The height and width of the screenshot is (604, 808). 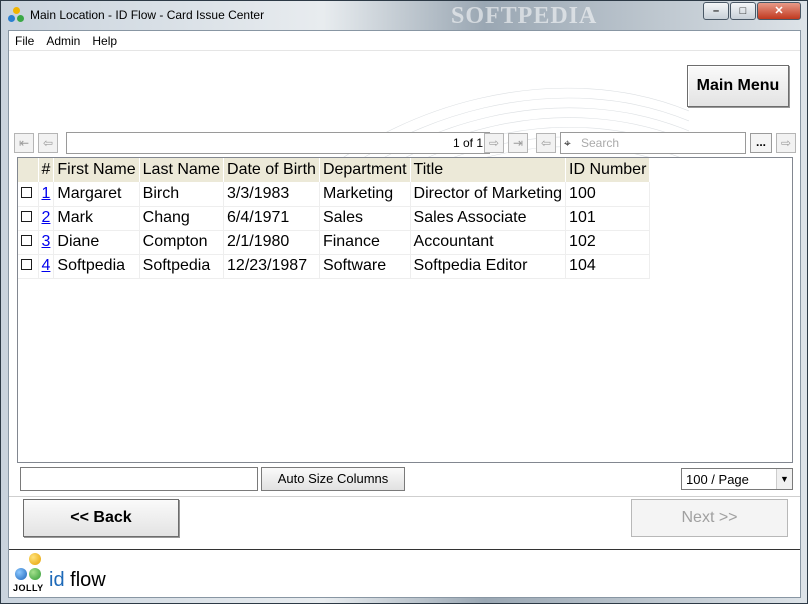 I want to click on department-cell: Sales, so click(x=365, y=218).